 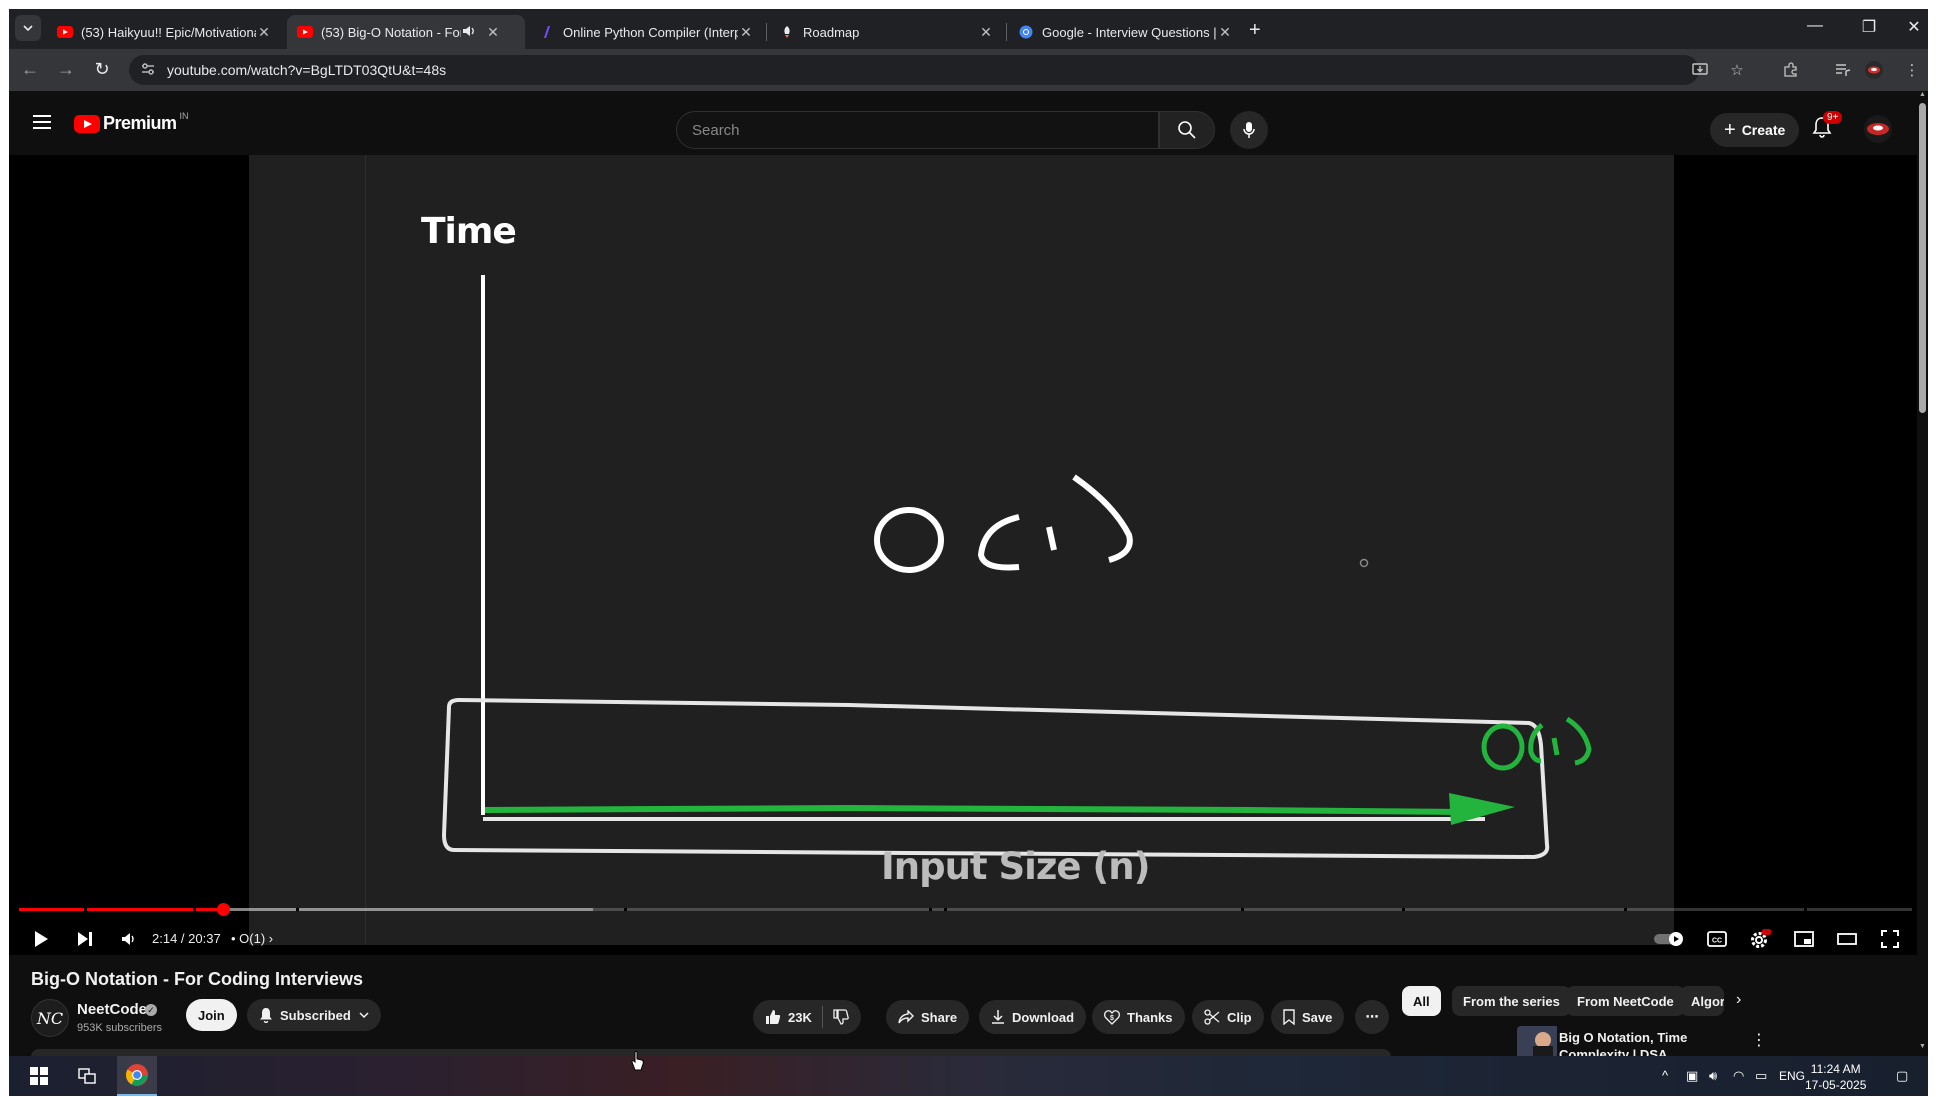 What do you see at coordinates (129, 939) in the screenshot?
I see `mute-button` at bounding box center [129, 939].